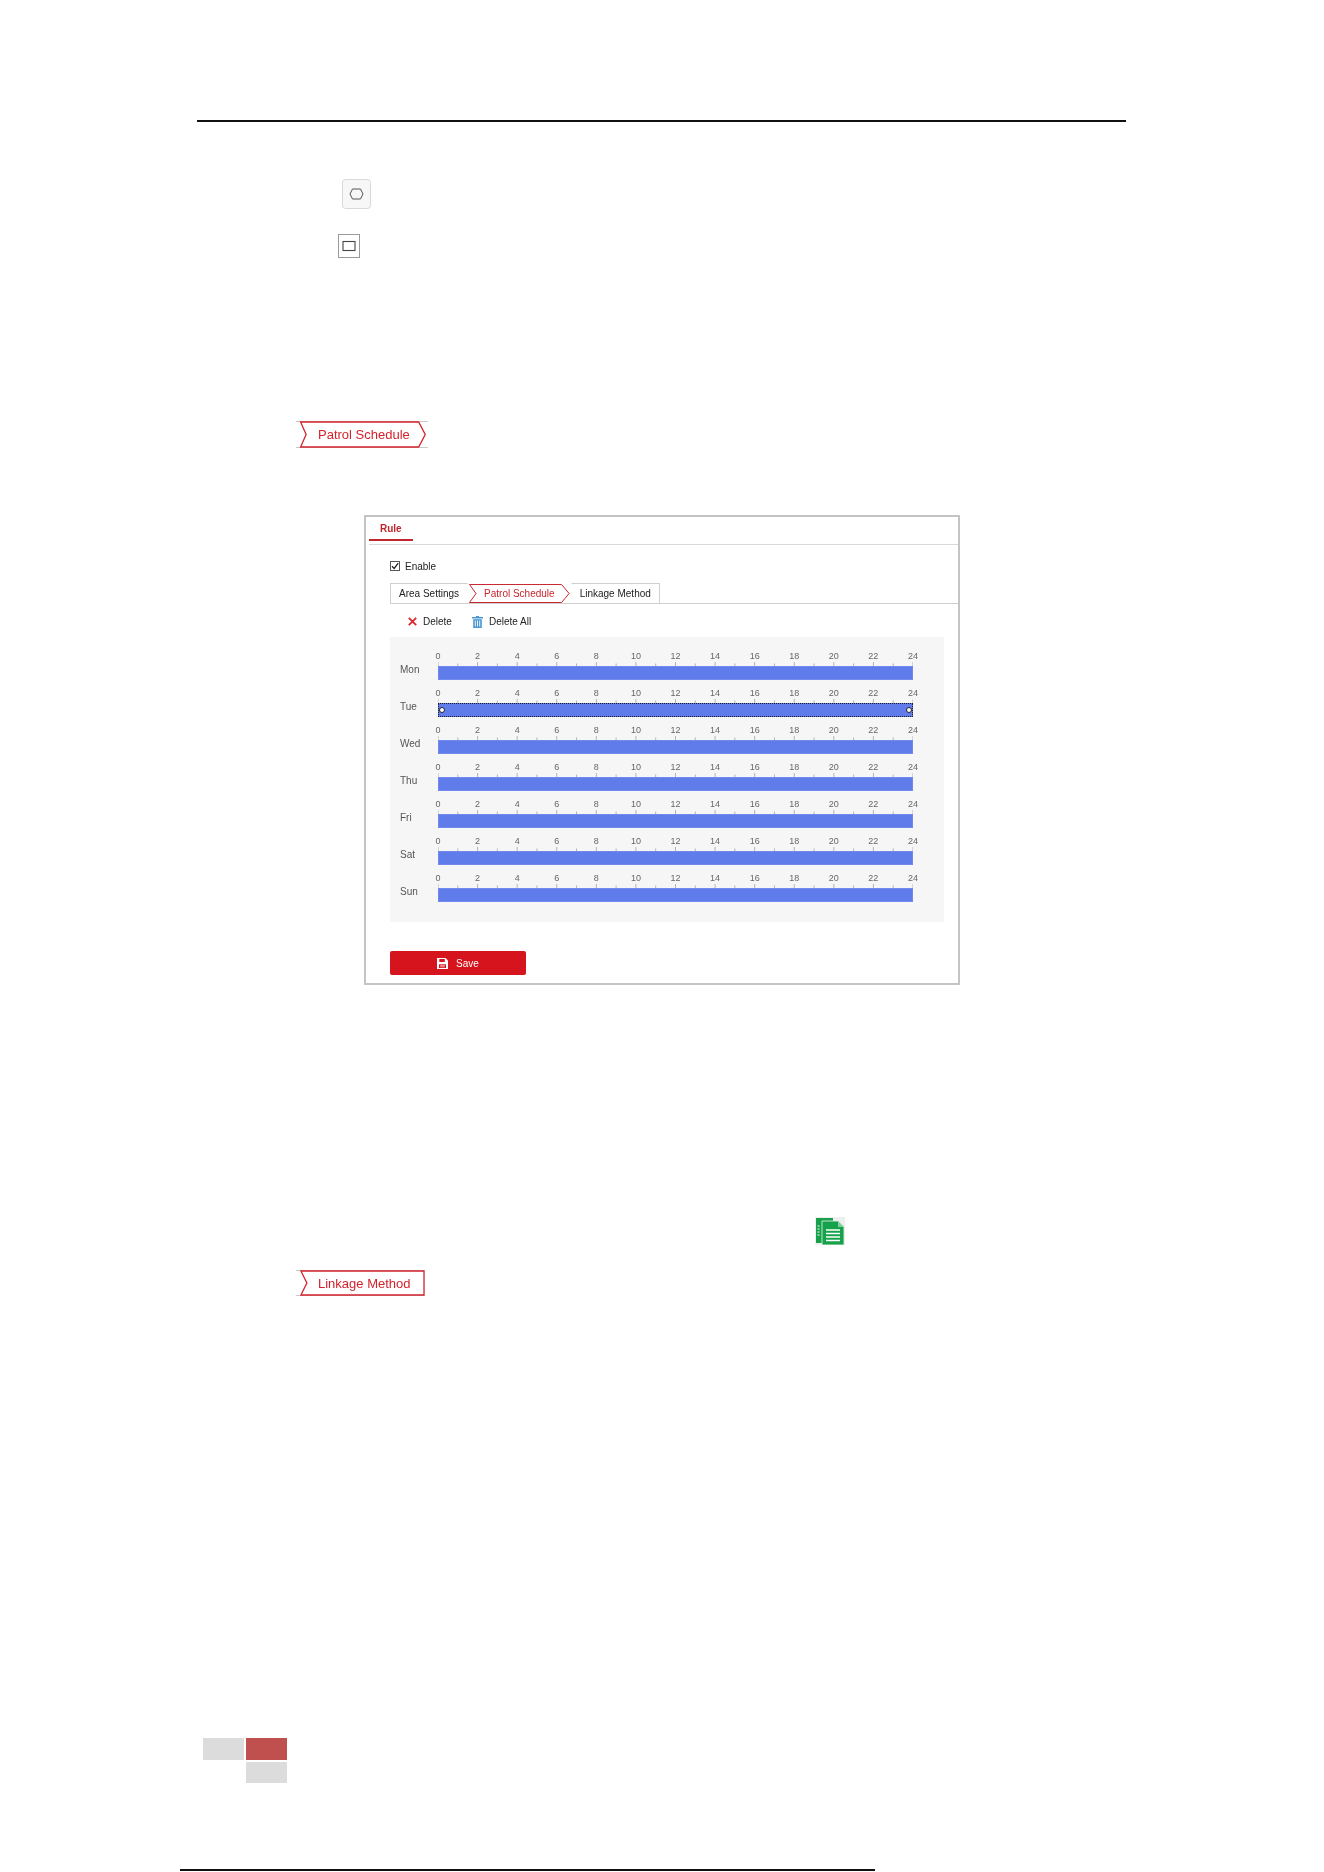 This screenshot has width=1324, height=1872. I want to click on step-tab: Area Settings, so click(429, 593).